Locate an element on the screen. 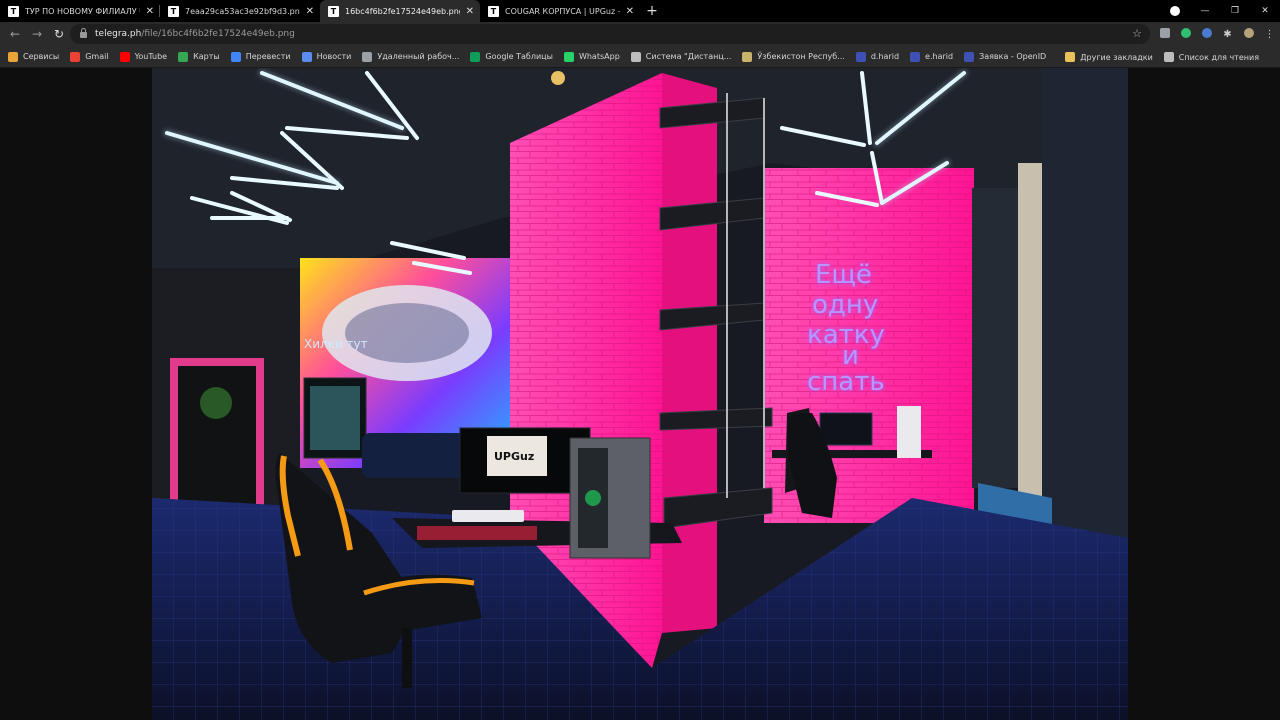 This screenshot has width=1280, height=720. bookmark-item: Сервисы is located at coordinates (34, 56).